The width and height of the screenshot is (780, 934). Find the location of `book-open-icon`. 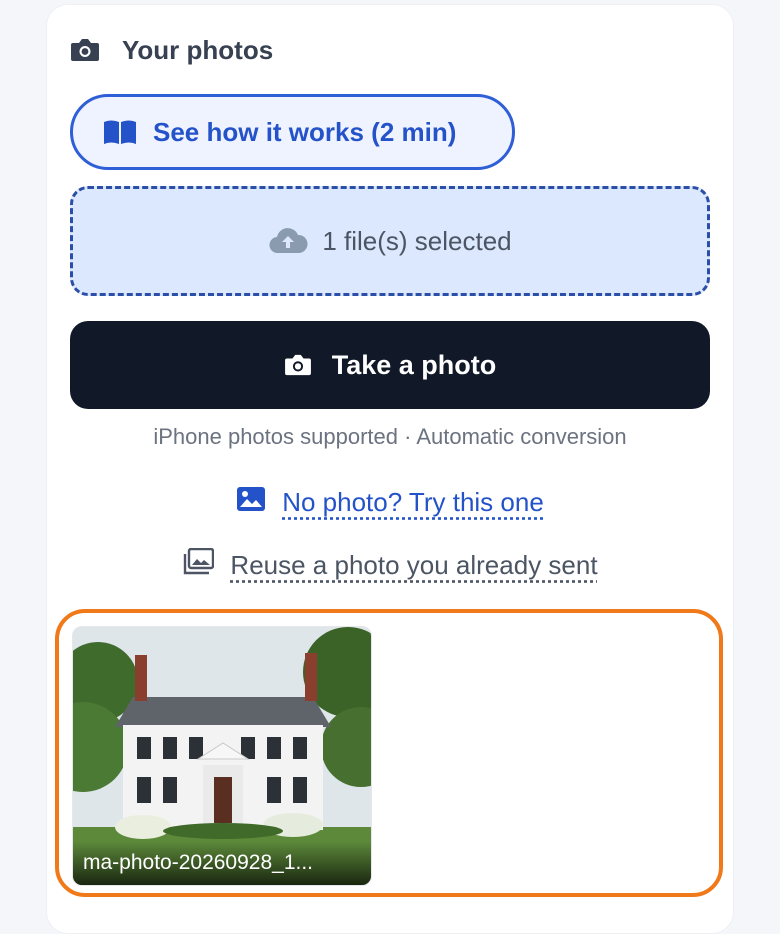

book-open-icon is located at coordinates (121, 132).